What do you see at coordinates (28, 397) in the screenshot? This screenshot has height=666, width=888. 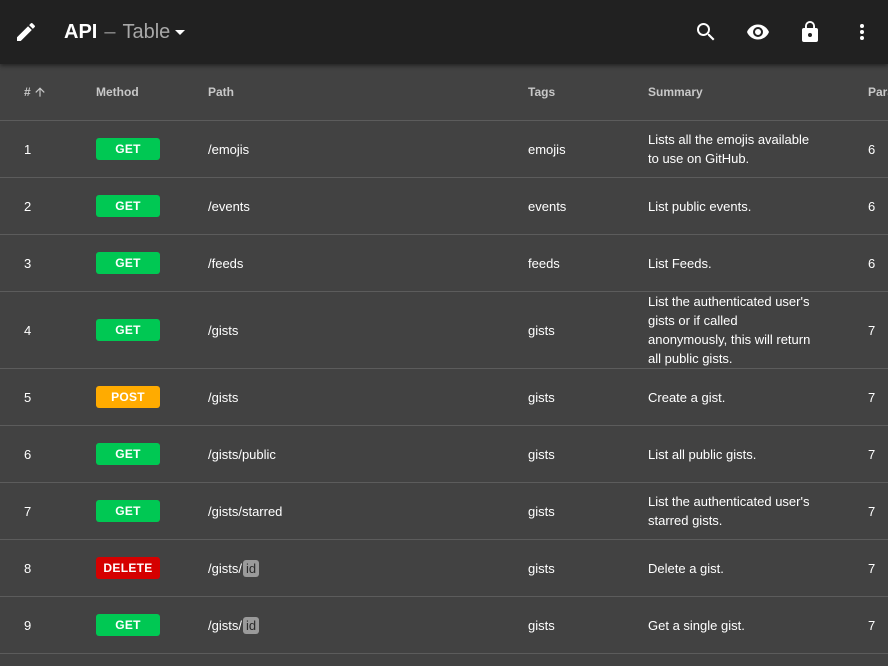 I see `row-number: 5` at bounding box center [28, 397].